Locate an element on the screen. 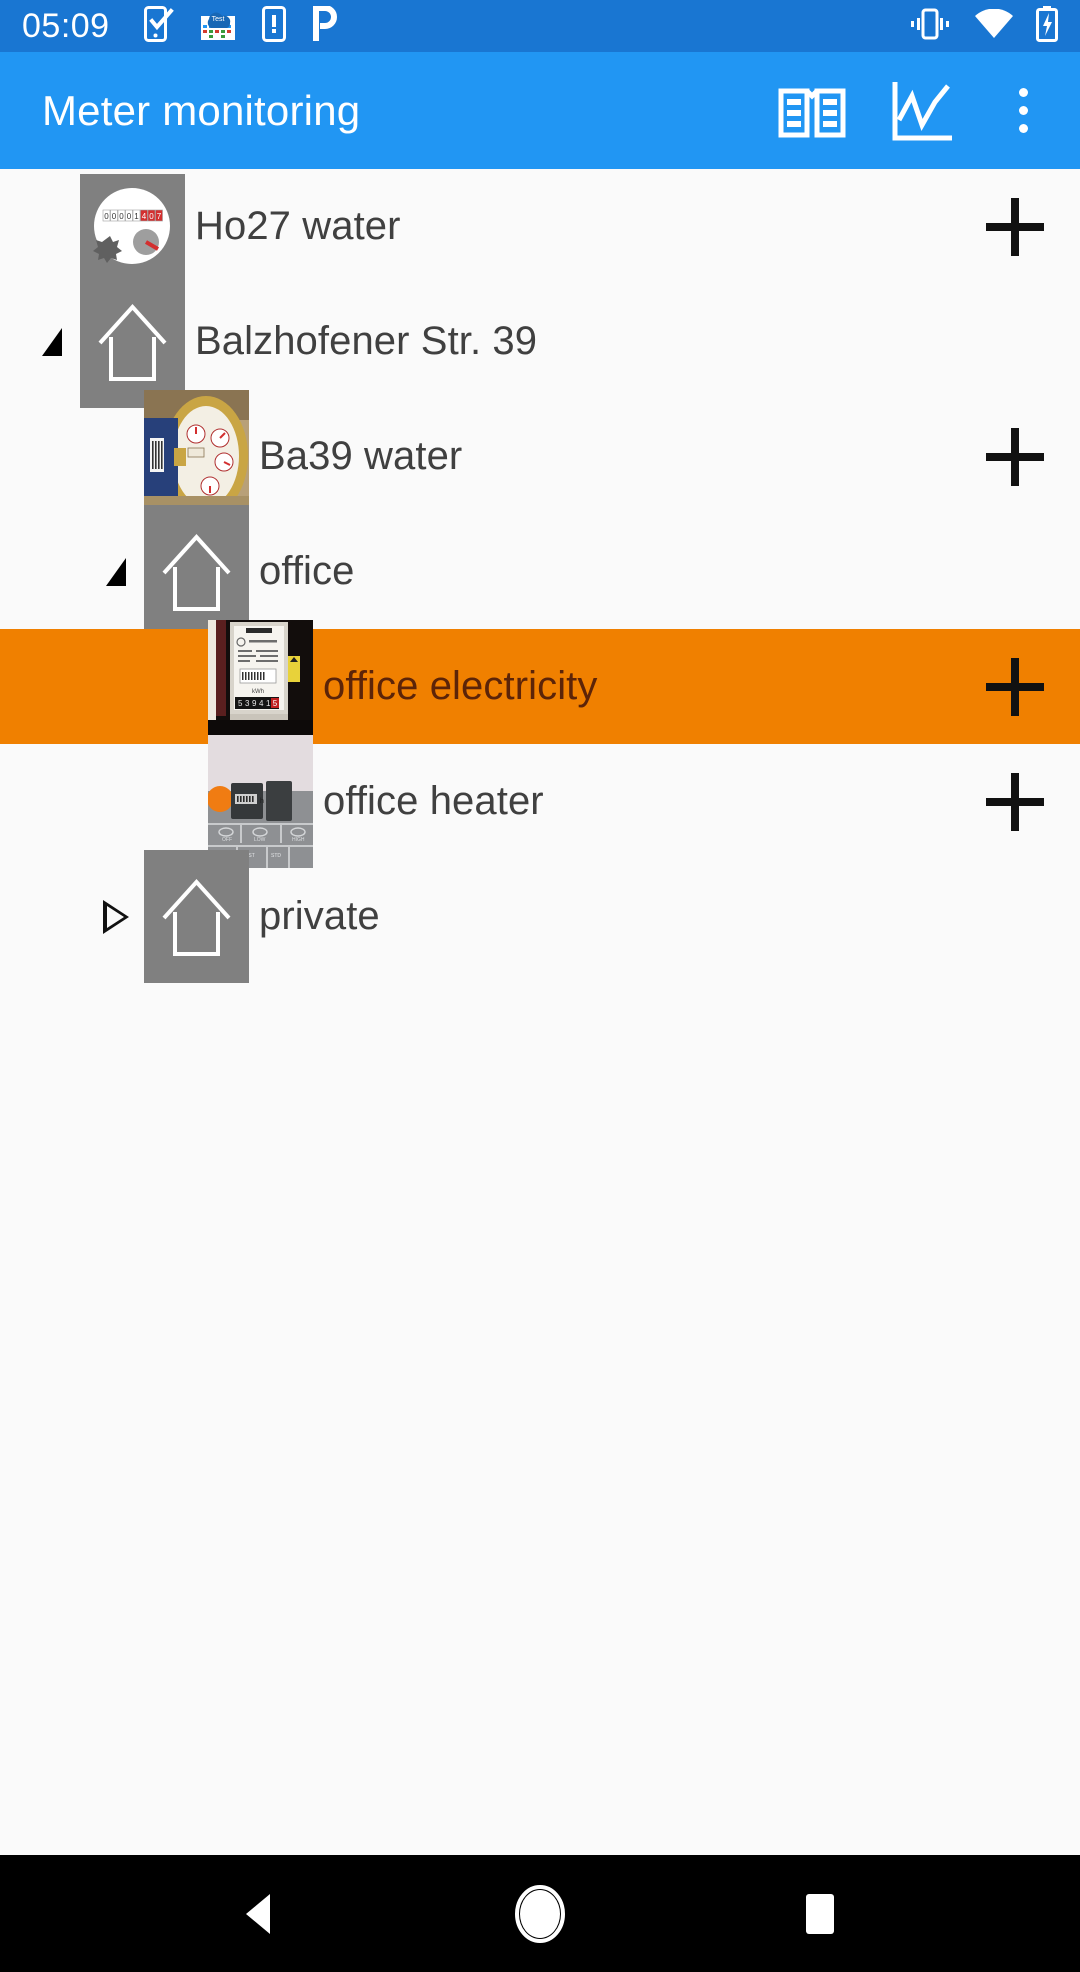  back-button is located at coordinates (260, 1914).